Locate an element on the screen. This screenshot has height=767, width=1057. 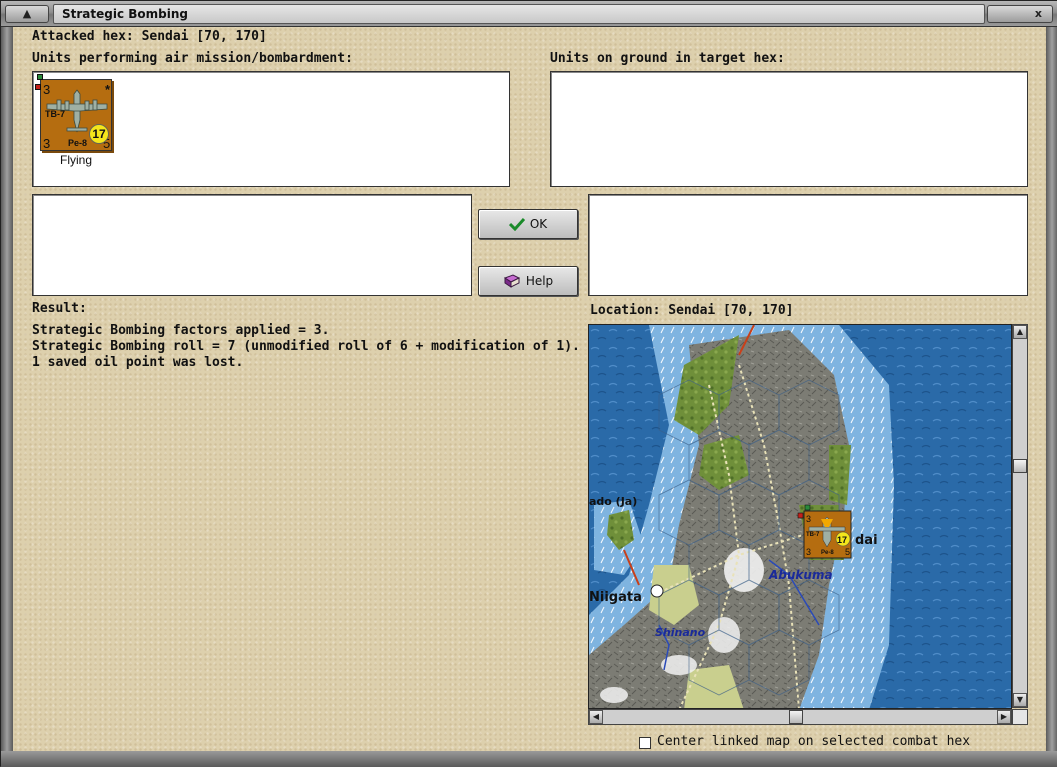
attacker-detail-box is located at coordinates (252, 245).